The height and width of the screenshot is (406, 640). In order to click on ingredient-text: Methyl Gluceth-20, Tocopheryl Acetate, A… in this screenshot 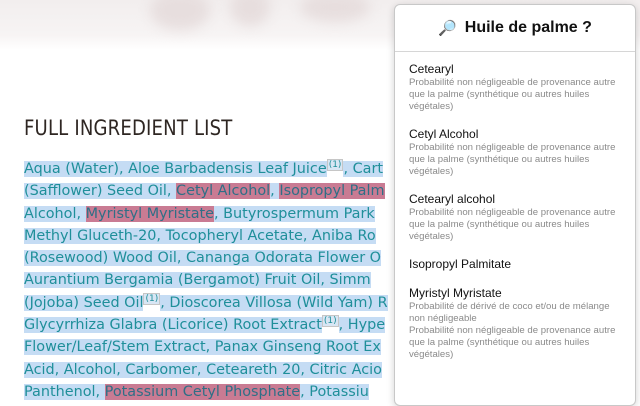, I will do `click(200, 235)`.